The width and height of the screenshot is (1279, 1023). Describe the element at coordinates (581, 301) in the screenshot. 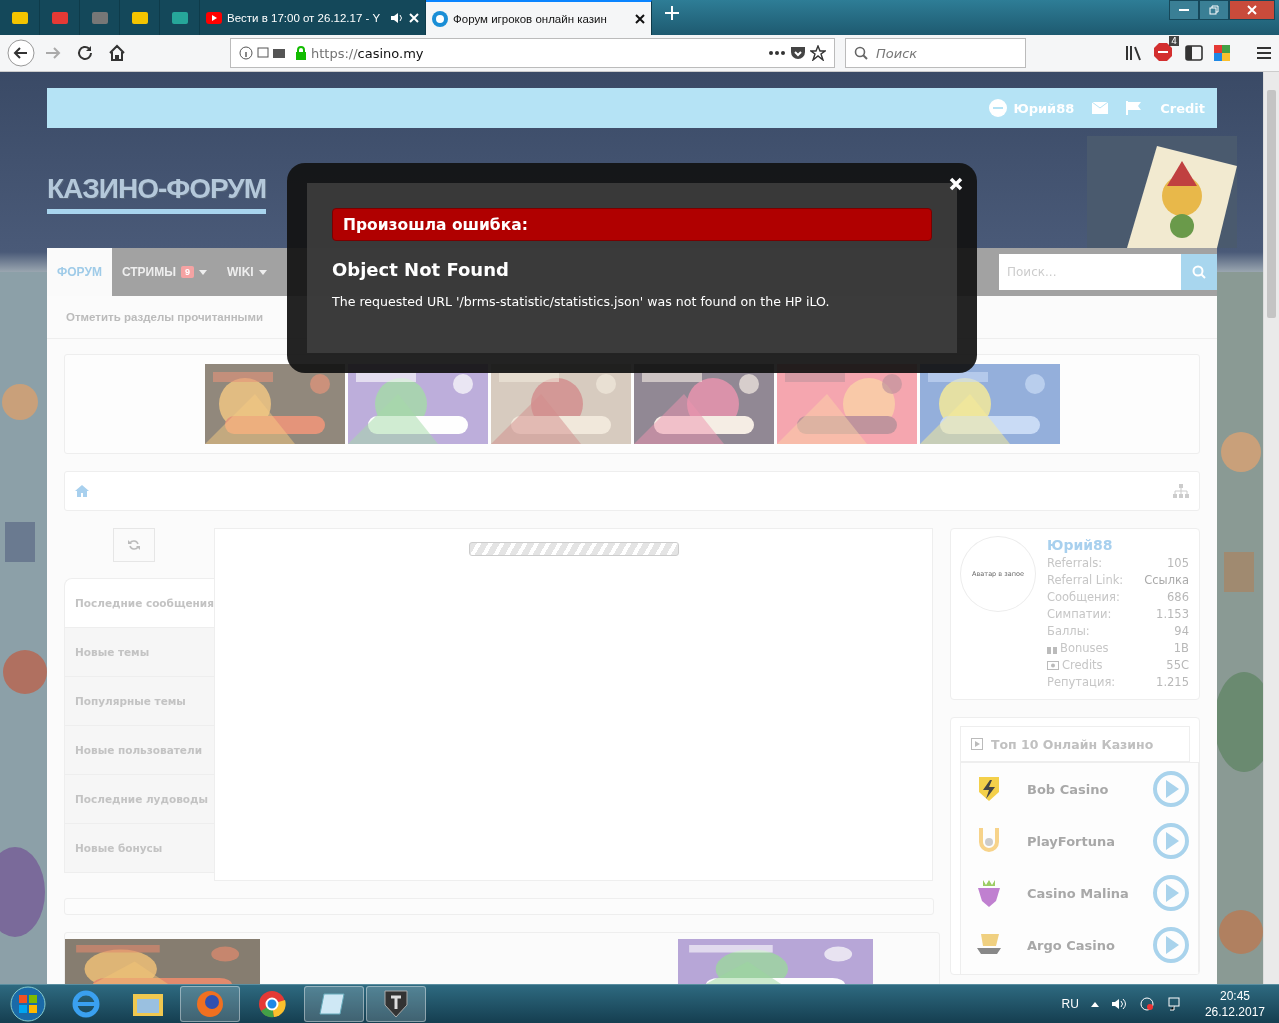

I see `error-message: The requested URL '/brms-statistic/statistics.json' was not found on the HP iLO.` at that location.